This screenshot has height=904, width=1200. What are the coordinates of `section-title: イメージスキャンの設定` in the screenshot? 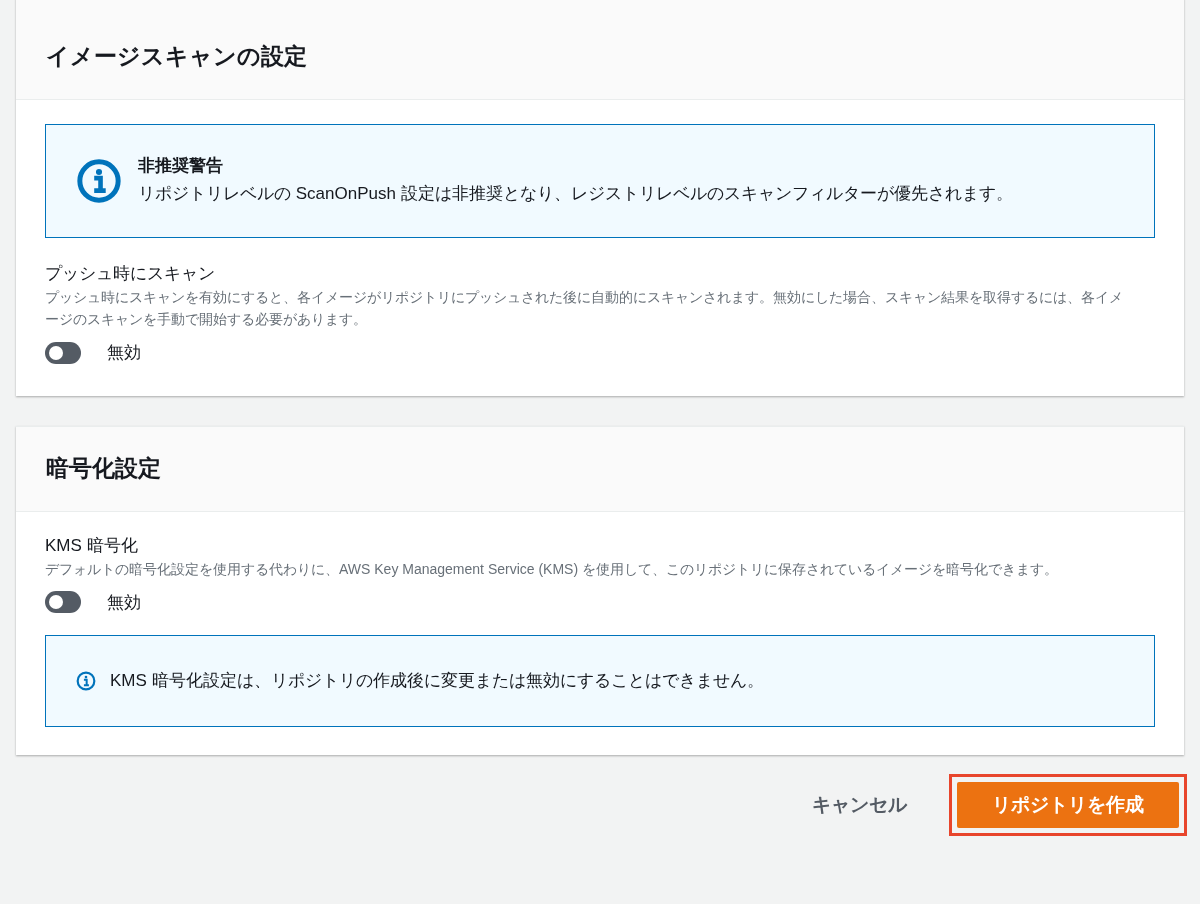 It's located at (177, 56).